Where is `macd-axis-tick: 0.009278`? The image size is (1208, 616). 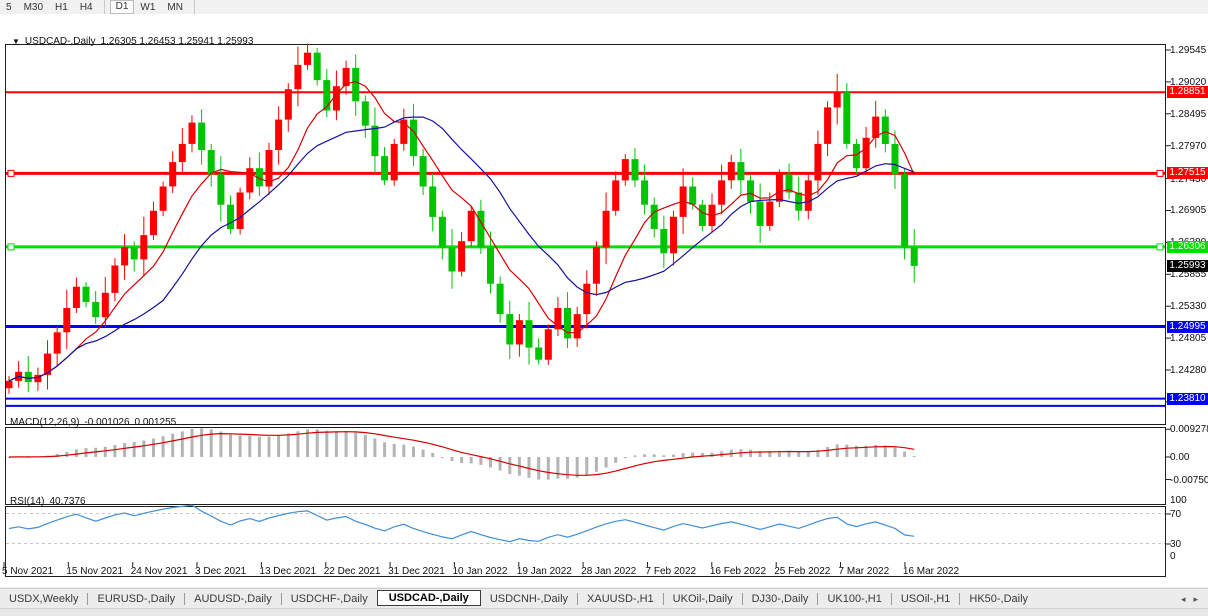 macd-axis-tick: 0.009278 is located at coordinates (1189, 430).